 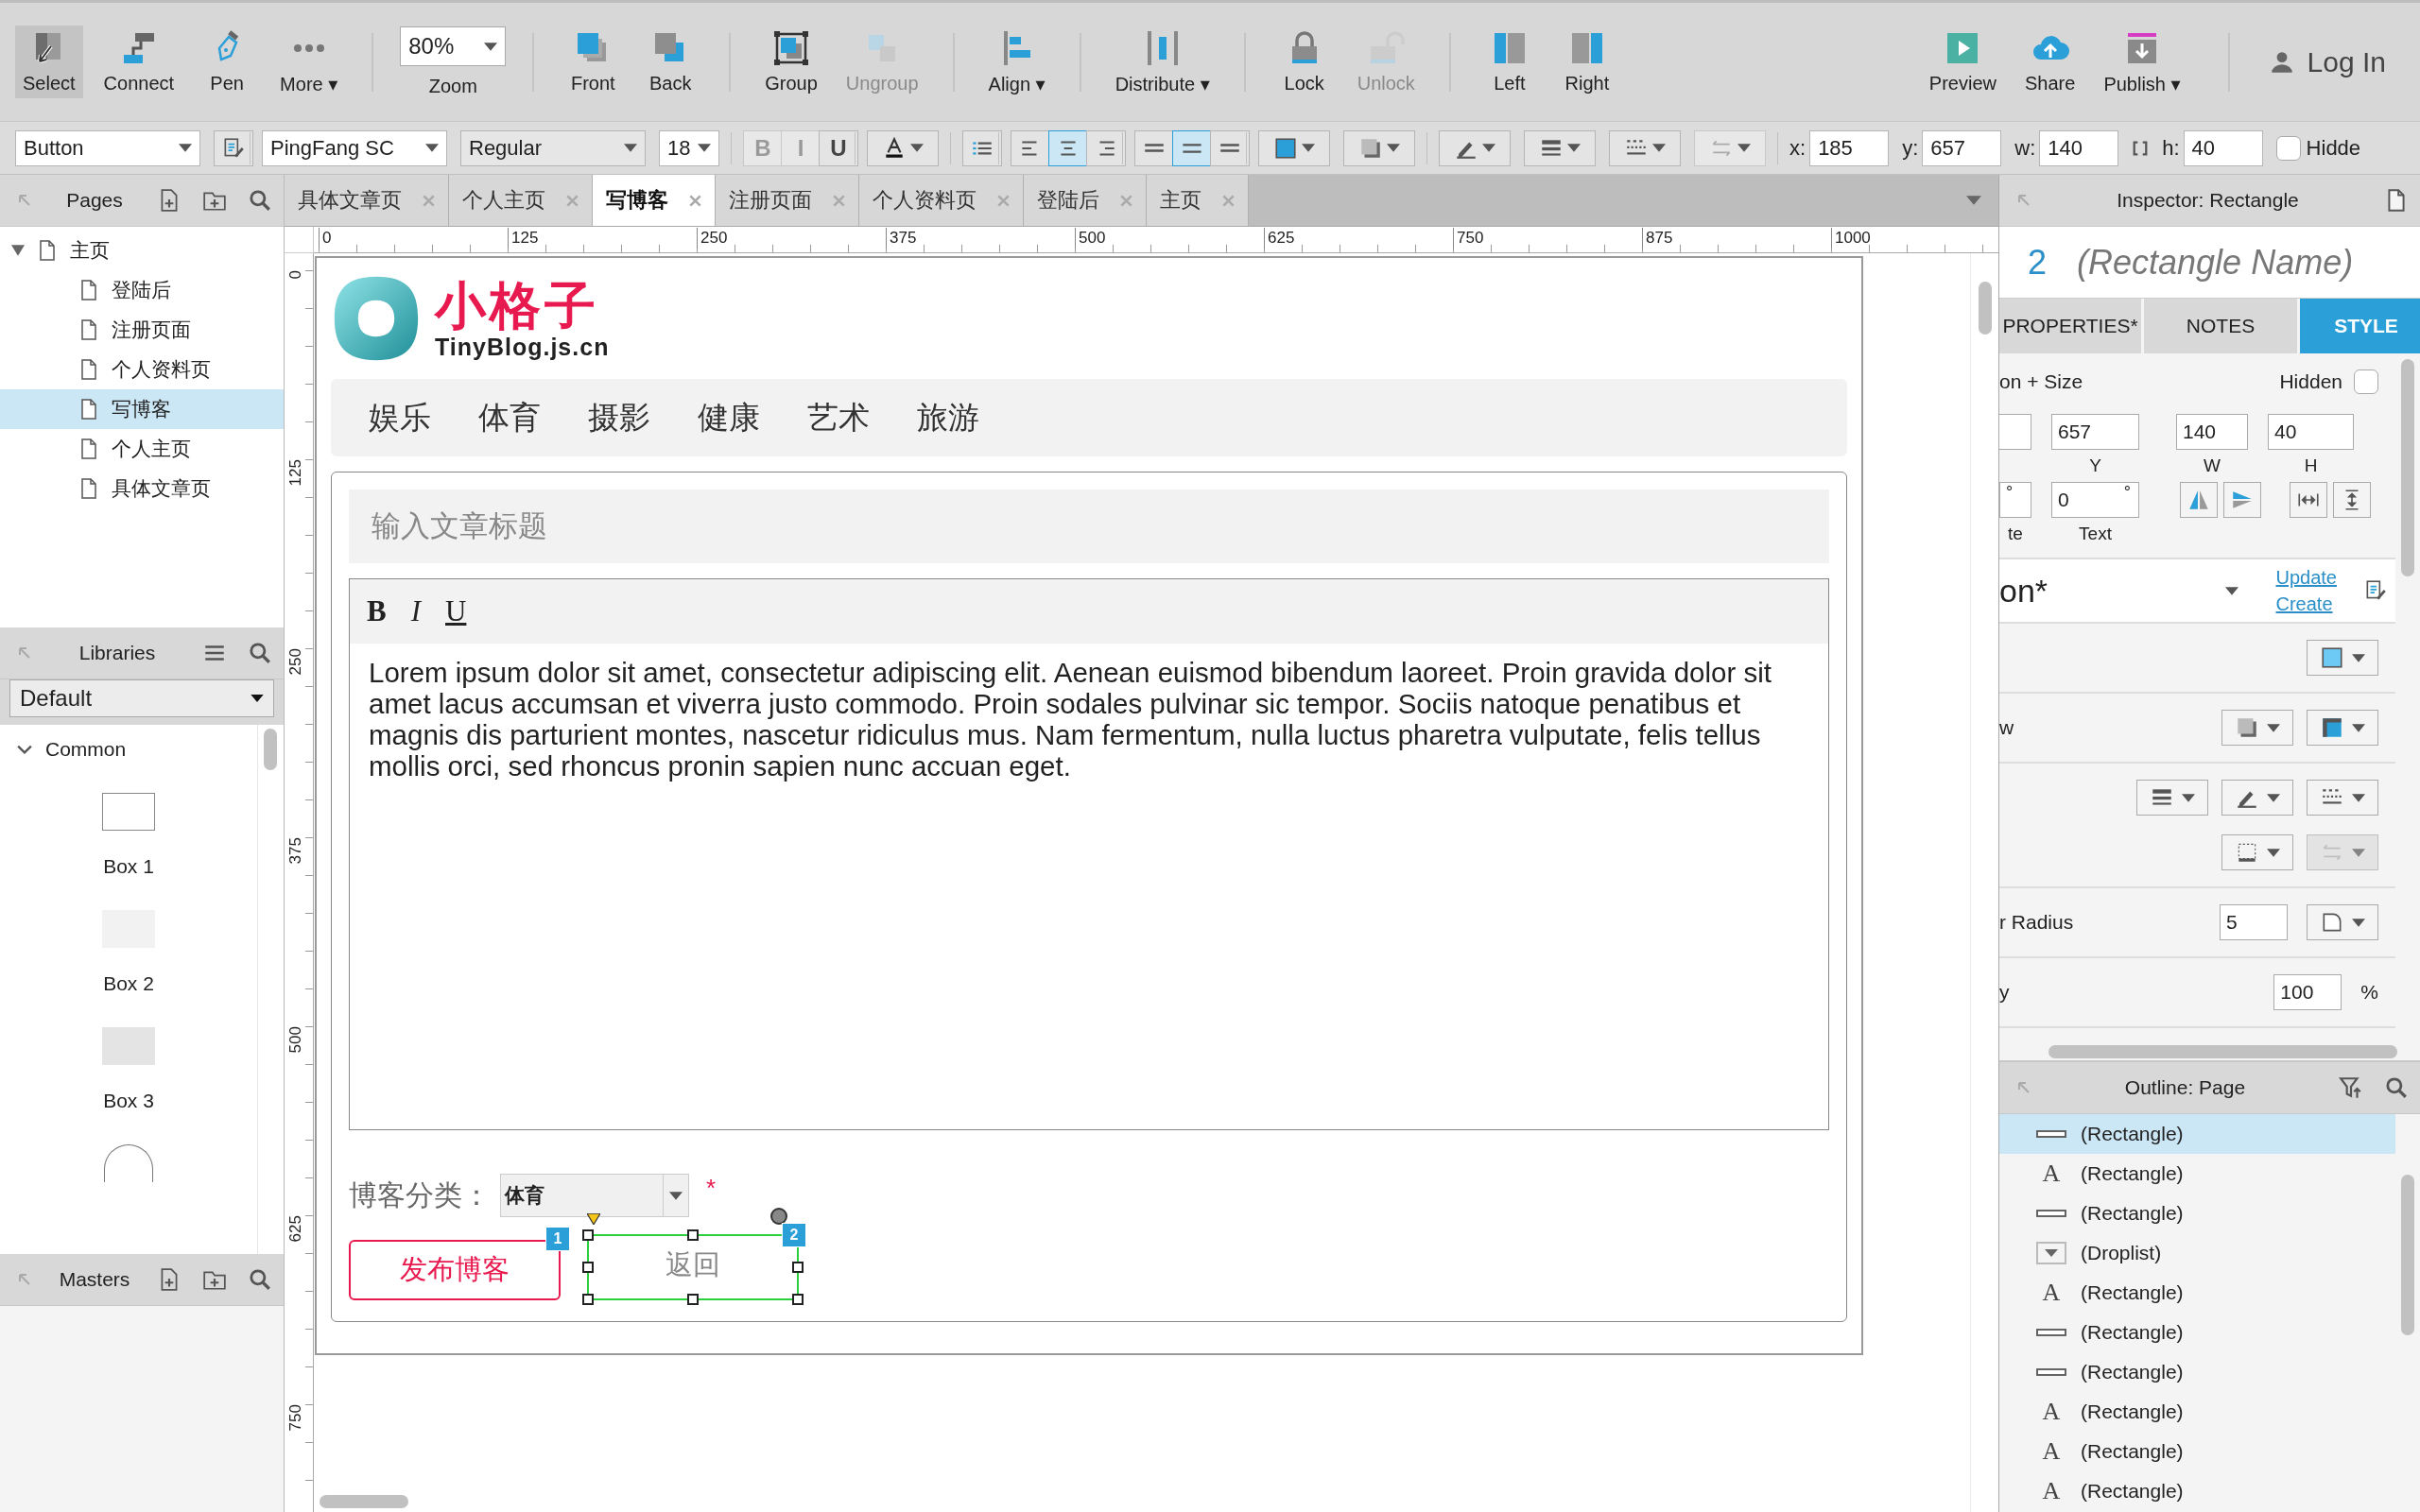 I want to click on group-tool: Group, so click(x=791, y=62).